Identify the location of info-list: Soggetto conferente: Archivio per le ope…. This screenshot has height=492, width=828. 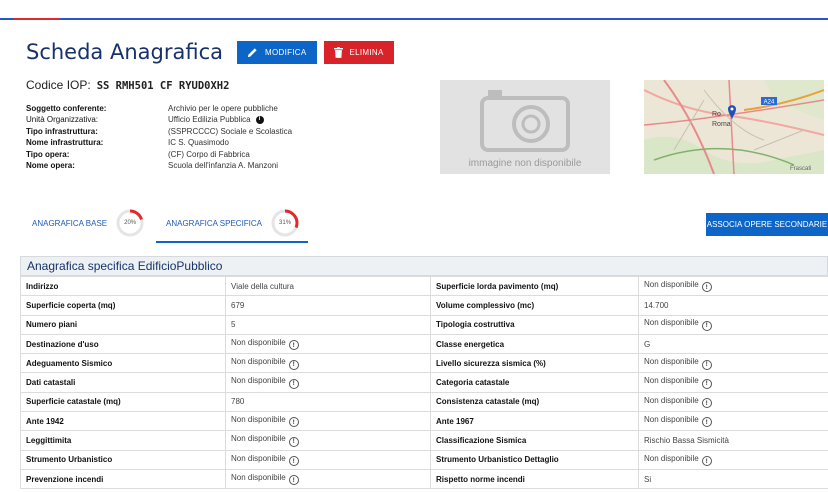
(159, 137).